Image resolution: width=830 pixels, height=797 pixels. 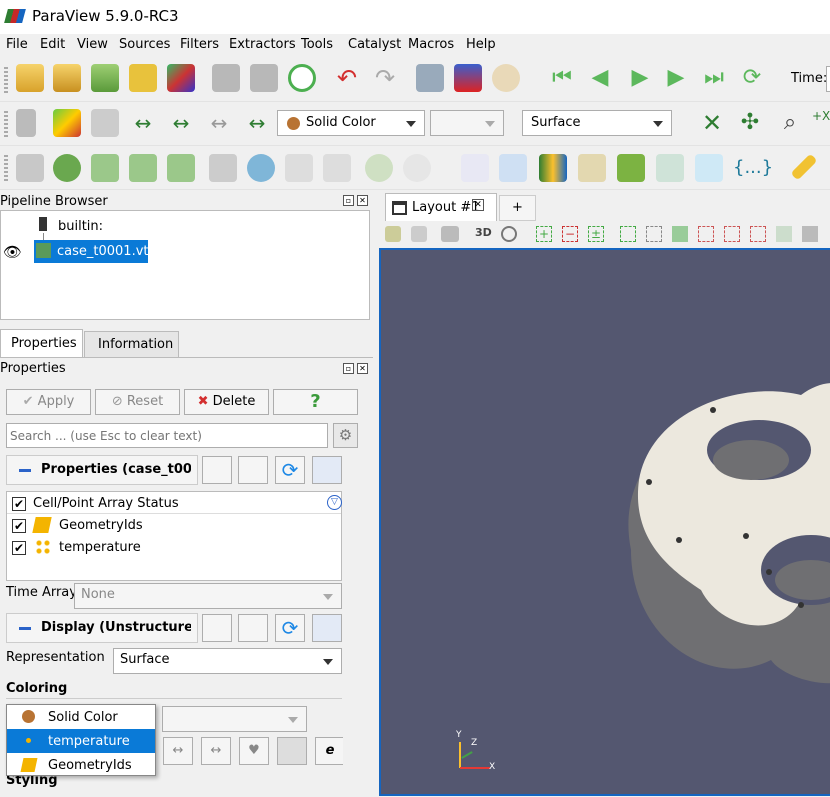 I want to click on filter-icon: ▽, so click(x=334, y=502).